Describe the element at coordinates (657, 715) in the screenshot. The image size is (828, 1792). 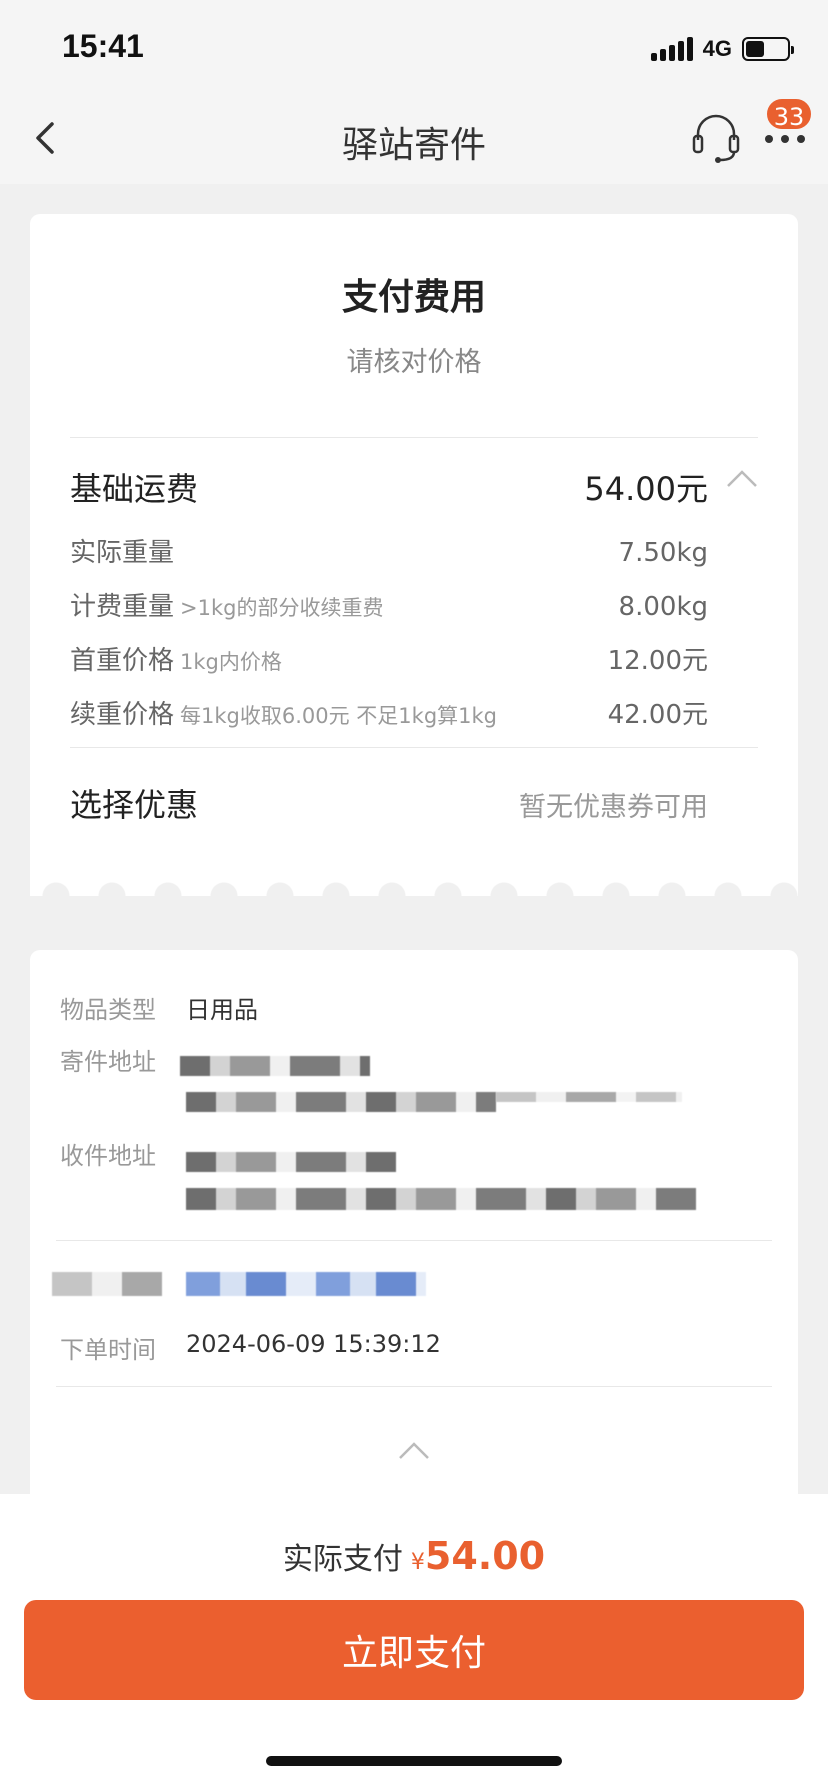
I see `fee-row-value: 42.00元` at that location.